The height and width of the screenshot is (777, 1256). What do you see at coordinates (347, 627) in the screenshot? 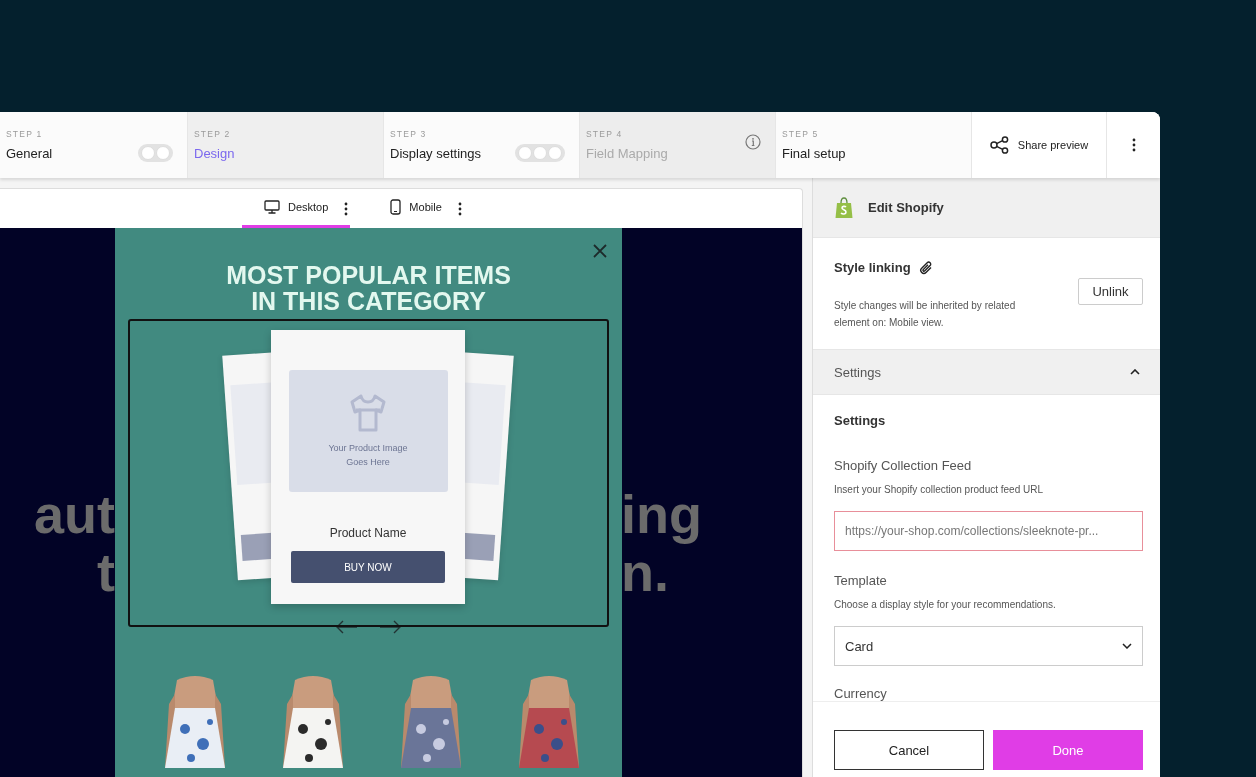
I see `previous-arrow-icon` at bounding box center [347, 627].